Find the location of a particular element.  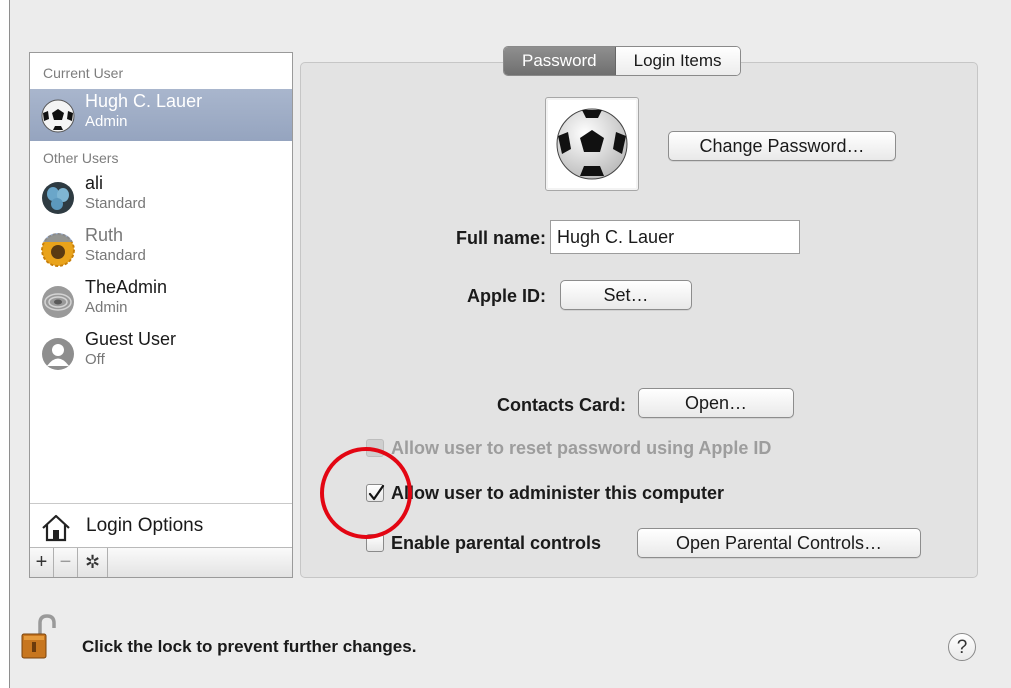

sunflower-icon is located at coordinates (58, 250).